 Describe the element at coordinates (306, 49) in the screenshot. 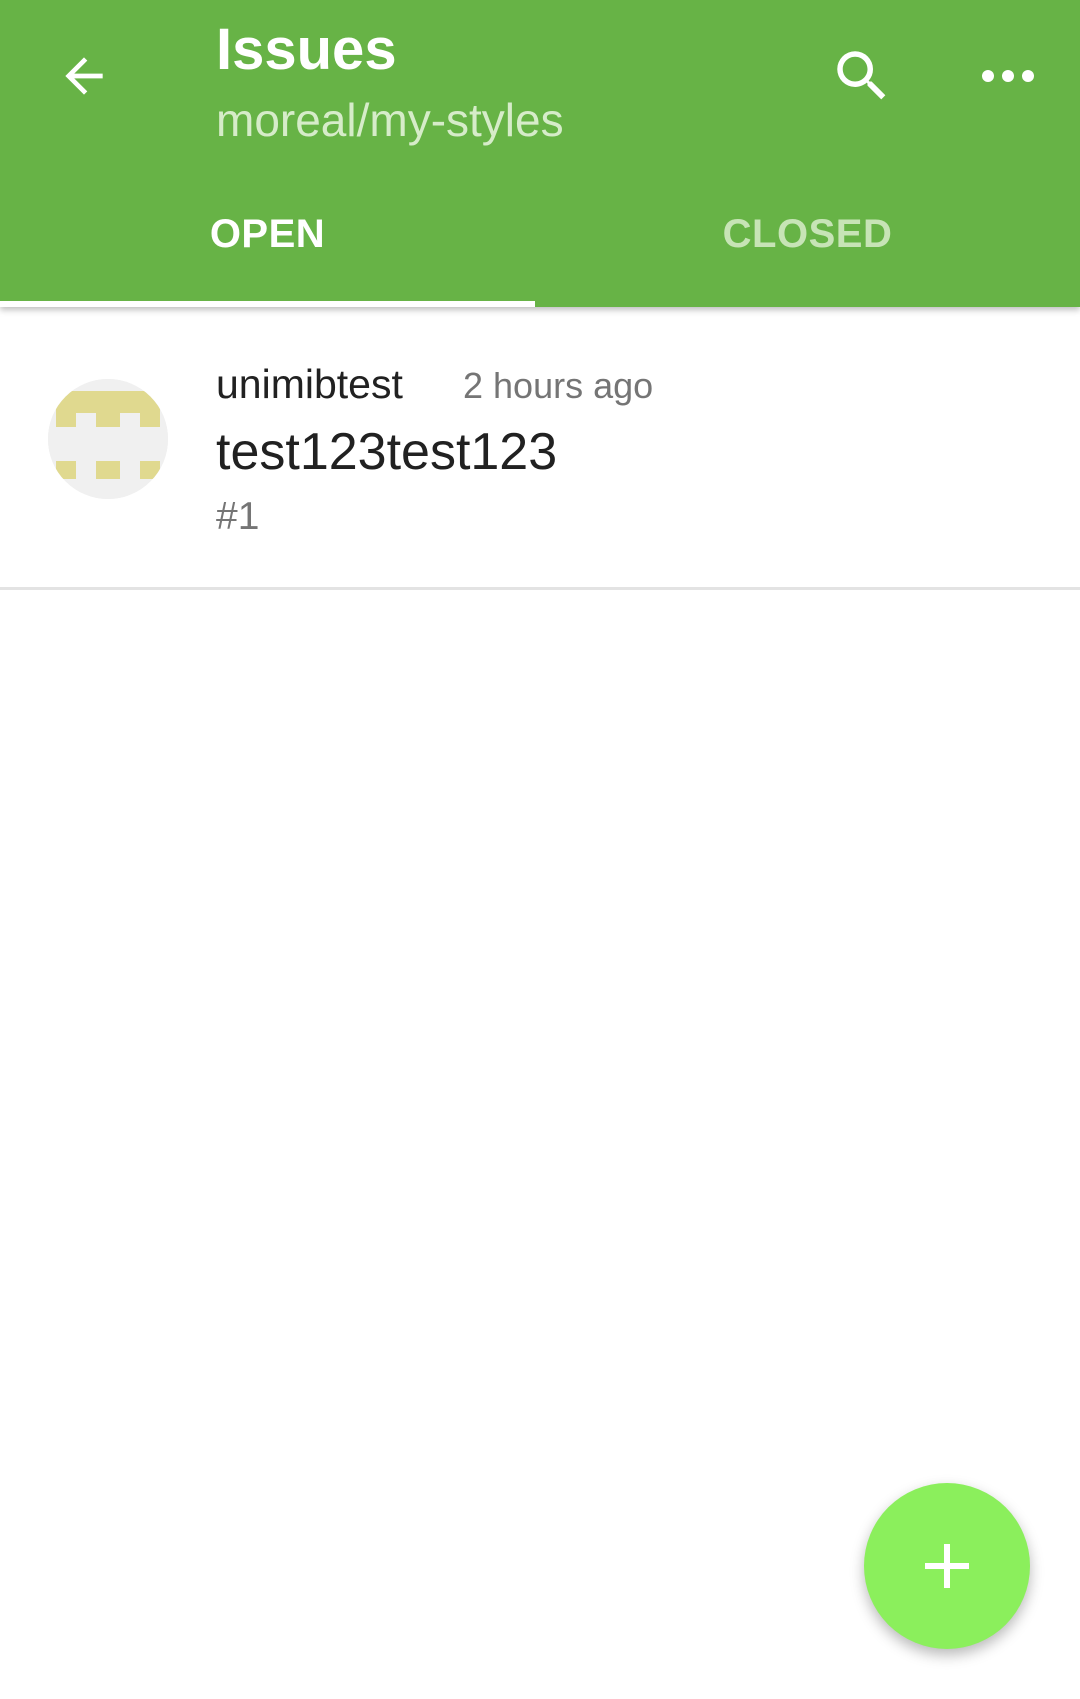

I see `page-title: Issues` at that location.